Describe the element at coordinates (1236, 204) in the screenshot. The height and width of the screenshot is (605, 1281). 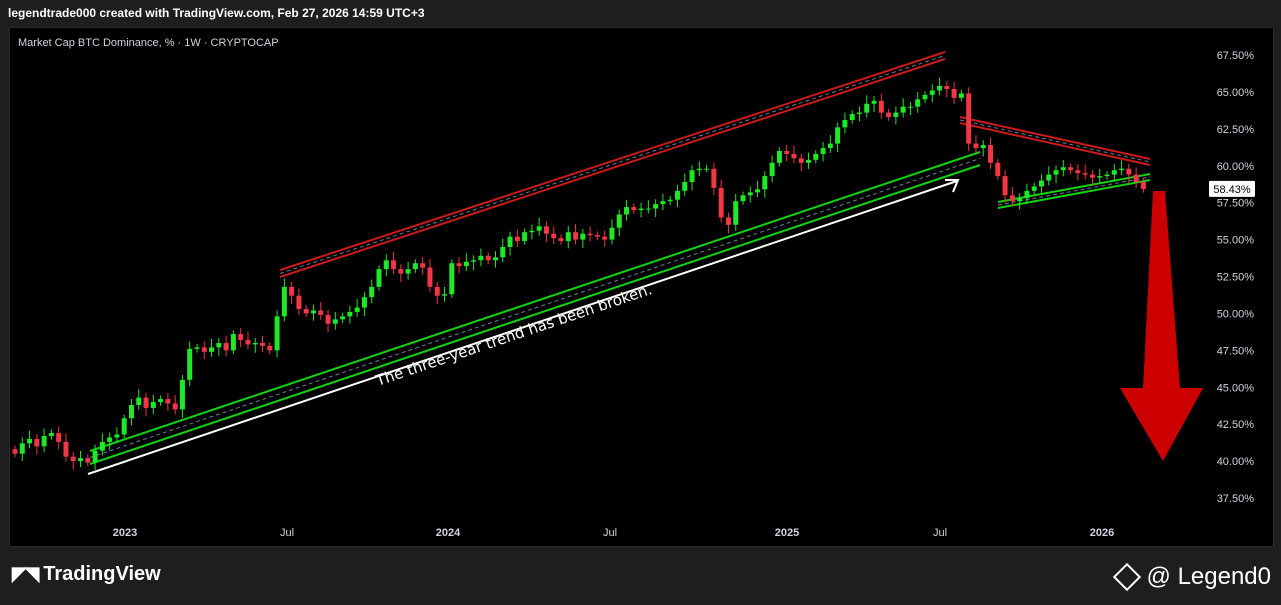
I see `price-tick-label: 57.50%` at that location.